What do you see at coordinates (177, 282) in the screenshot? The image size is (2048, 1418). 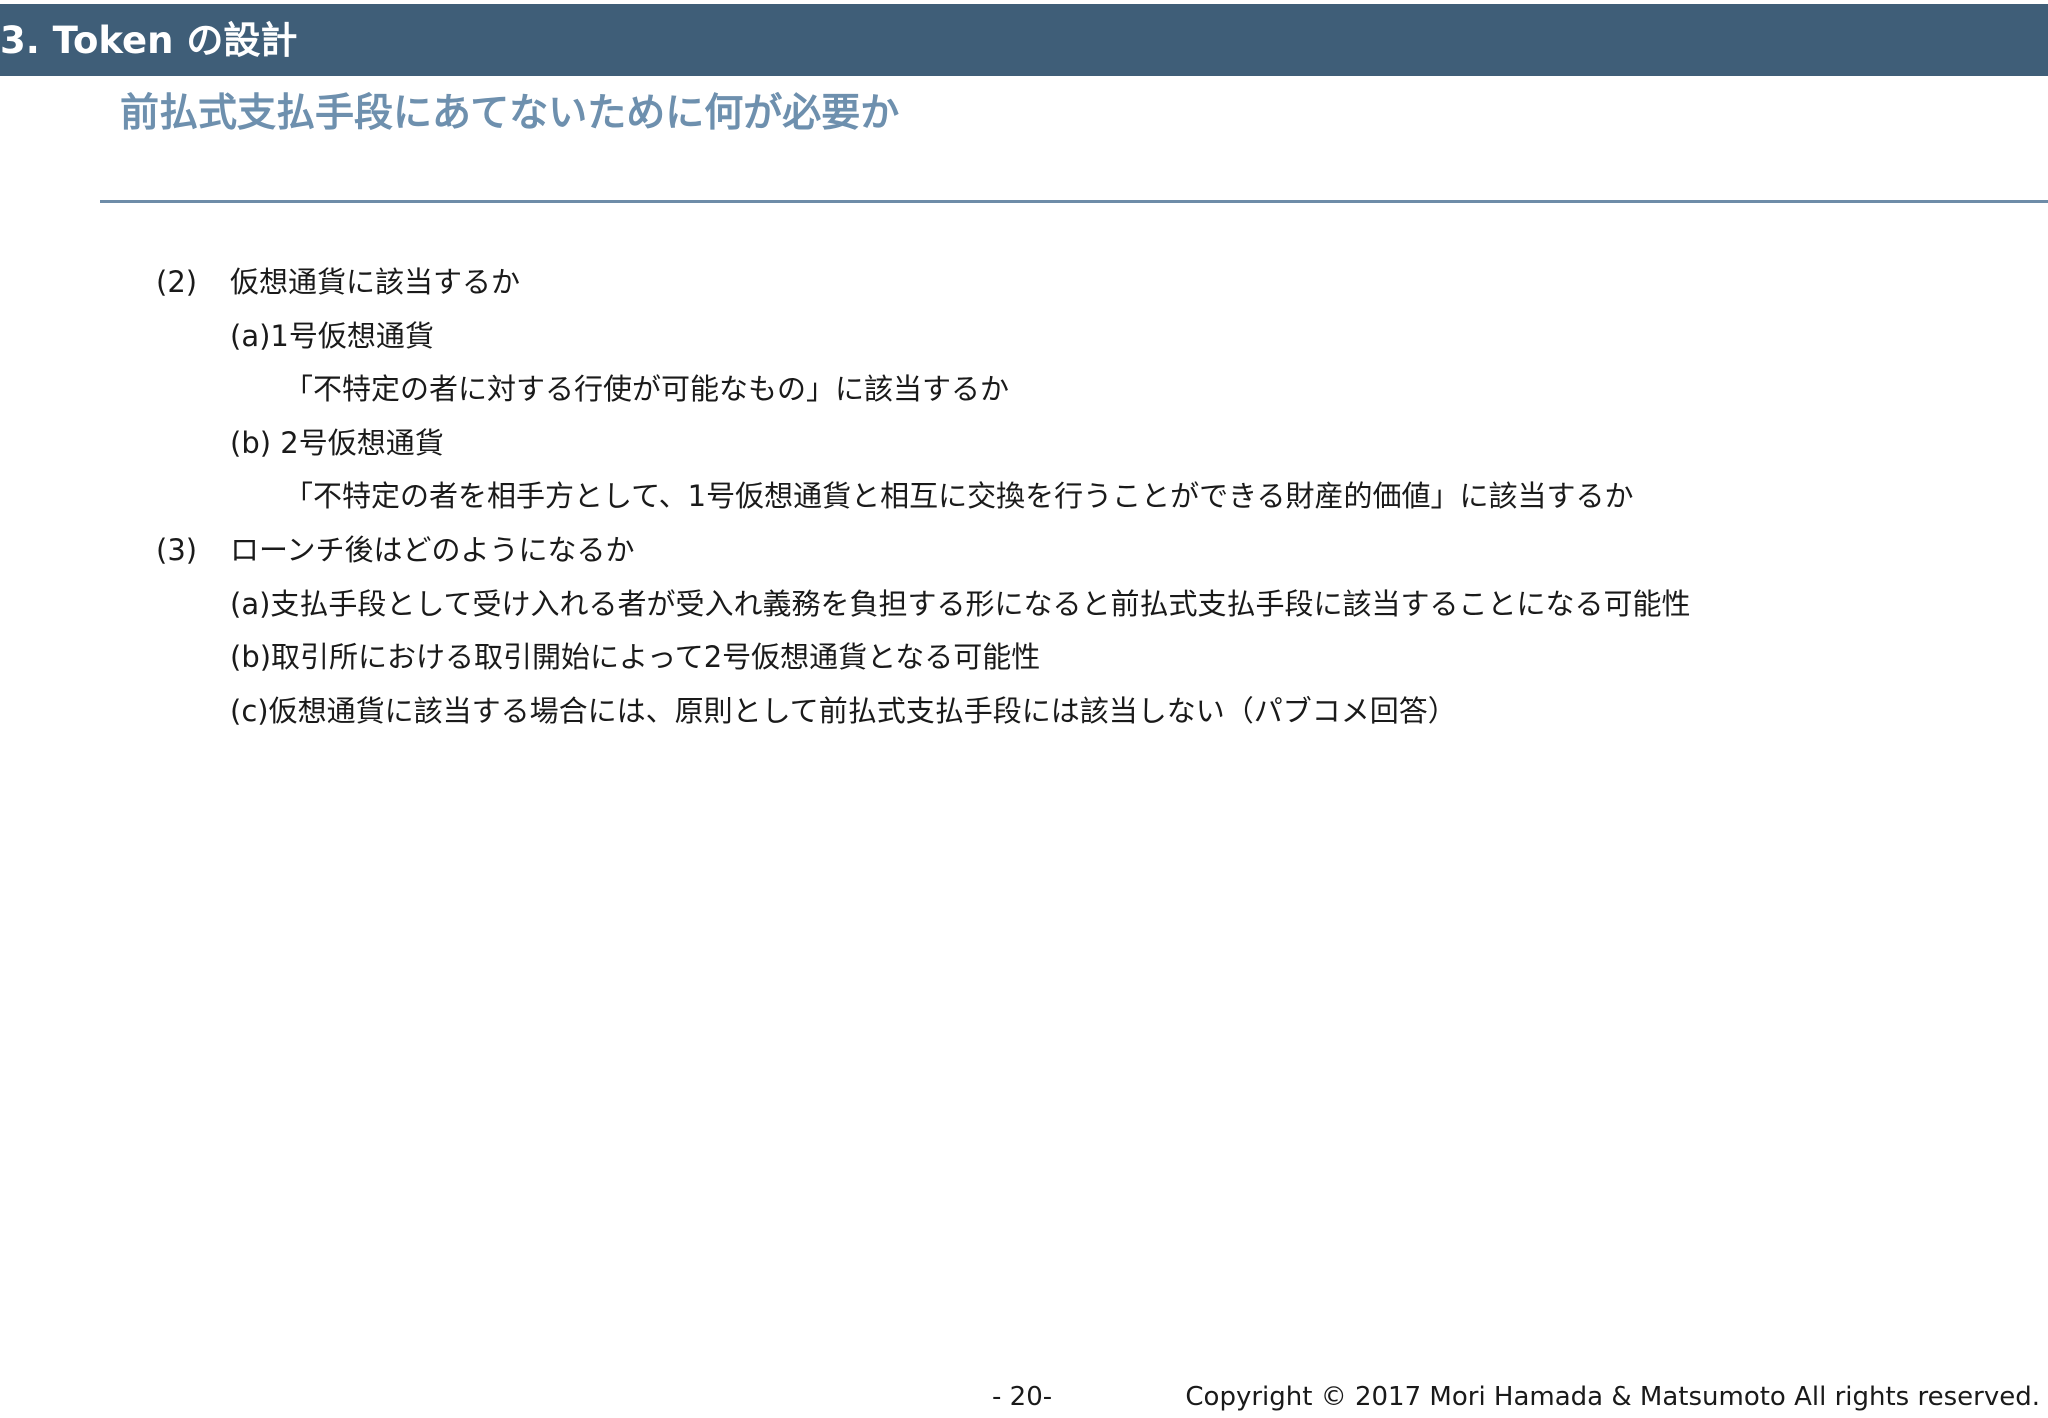 I see `list-item-2-number: (2)` at bounding box center [177, 282].